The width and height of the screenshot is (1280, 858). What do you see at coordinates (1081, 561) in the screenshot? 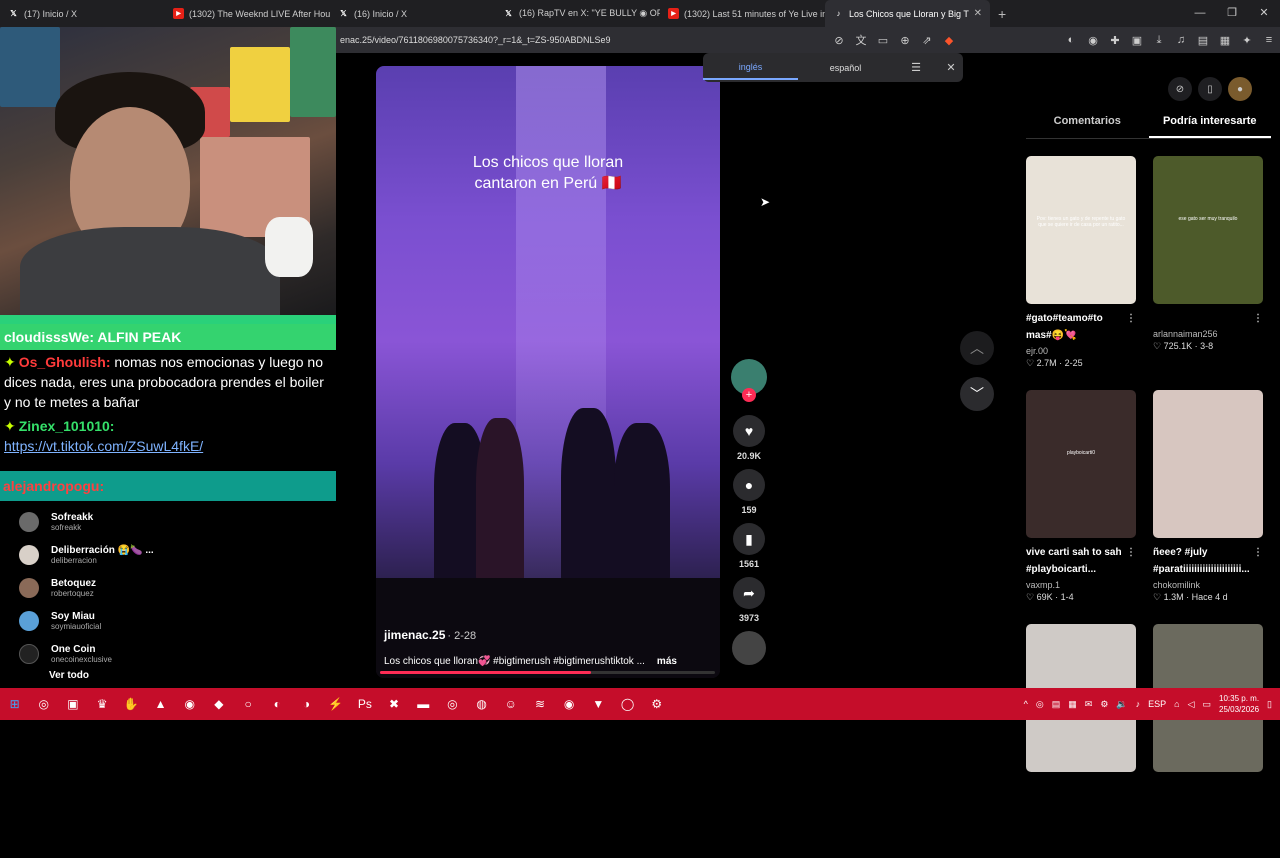
I see `card-title: vive carti sah to sah #playboicarti... ⋮` at bounding box center [1081, 561].